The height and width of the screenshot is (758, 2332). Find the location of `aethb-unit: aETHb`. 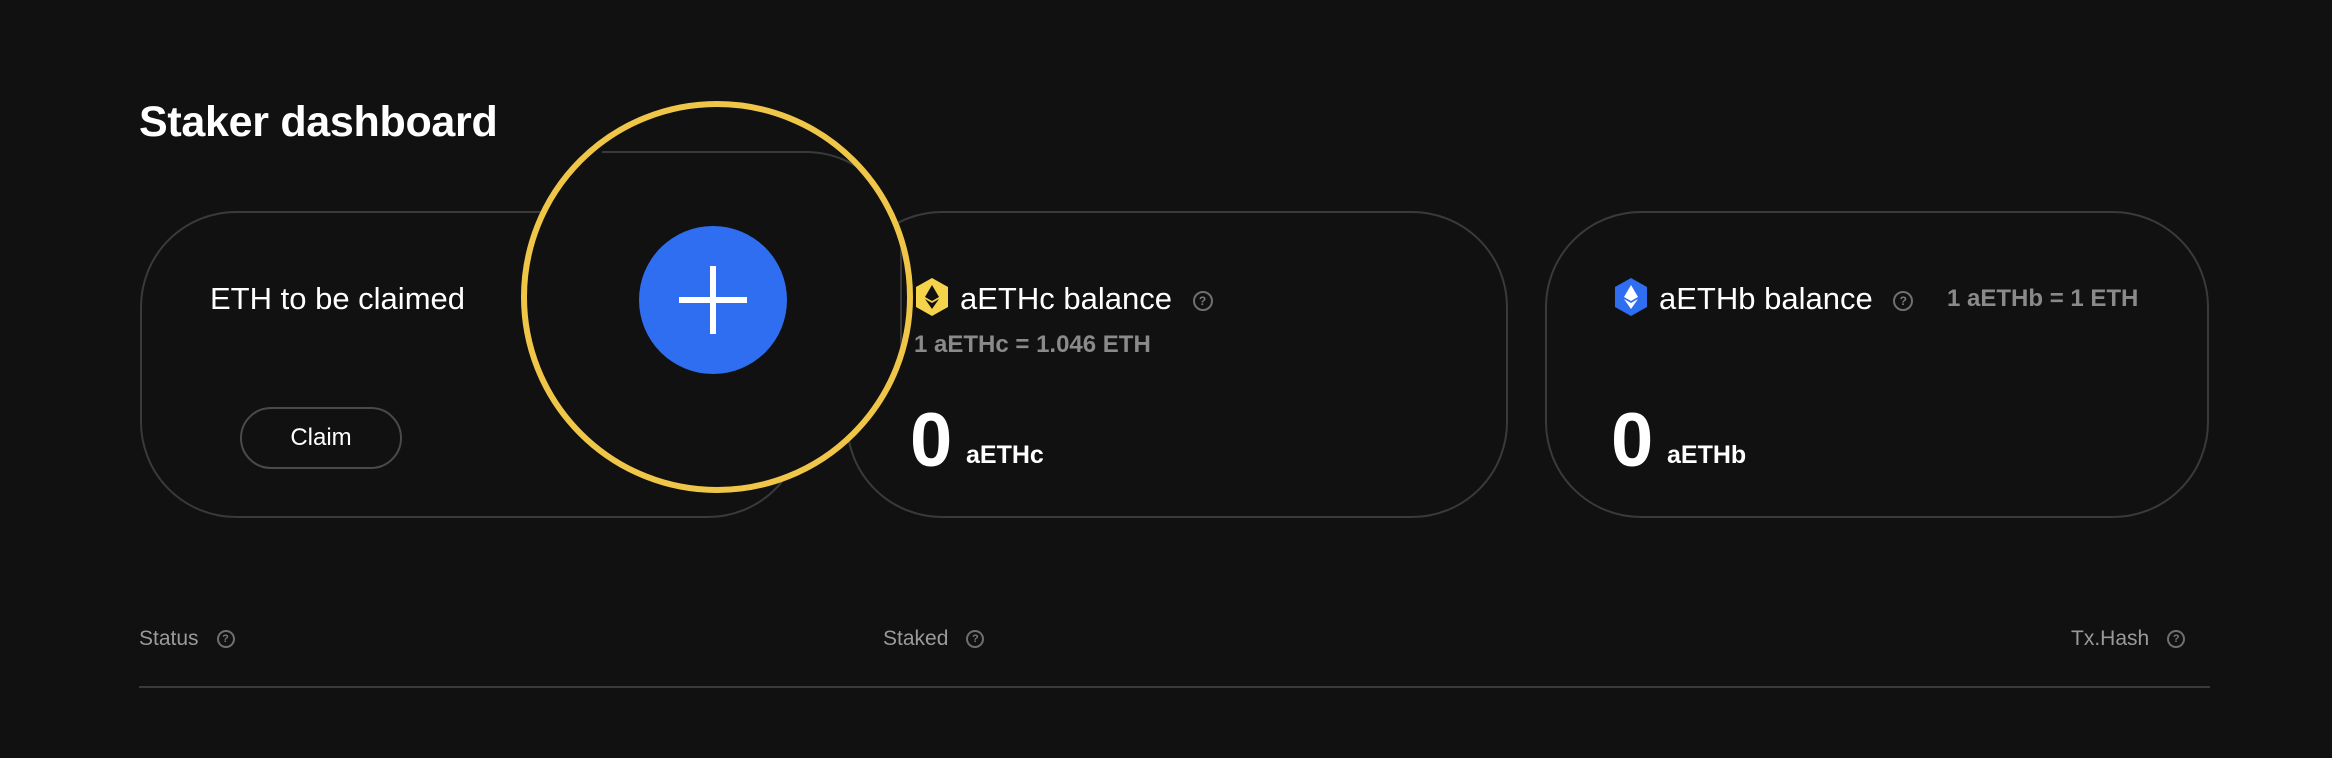

aethb-unit: aETHb is located at coordinates (1707, 455).